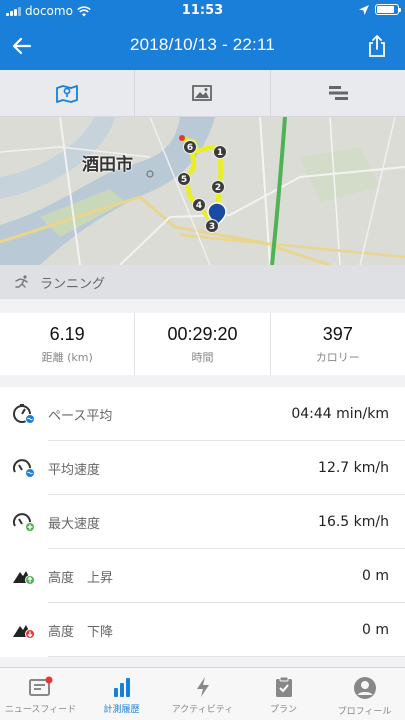 The image size is (405, 720). Describe the element at coordinates (67, 334) in the screenshot. I see `summary-value: 6.19` at that location.